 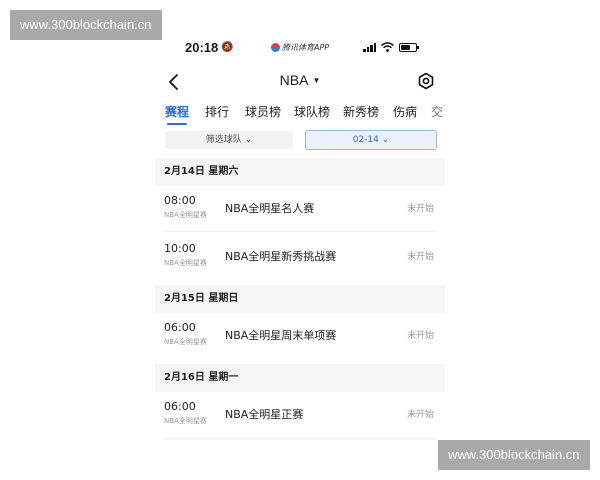 I want to click on watermark-bottom: www.300blockchain.cn, so click(x=514, y=455).